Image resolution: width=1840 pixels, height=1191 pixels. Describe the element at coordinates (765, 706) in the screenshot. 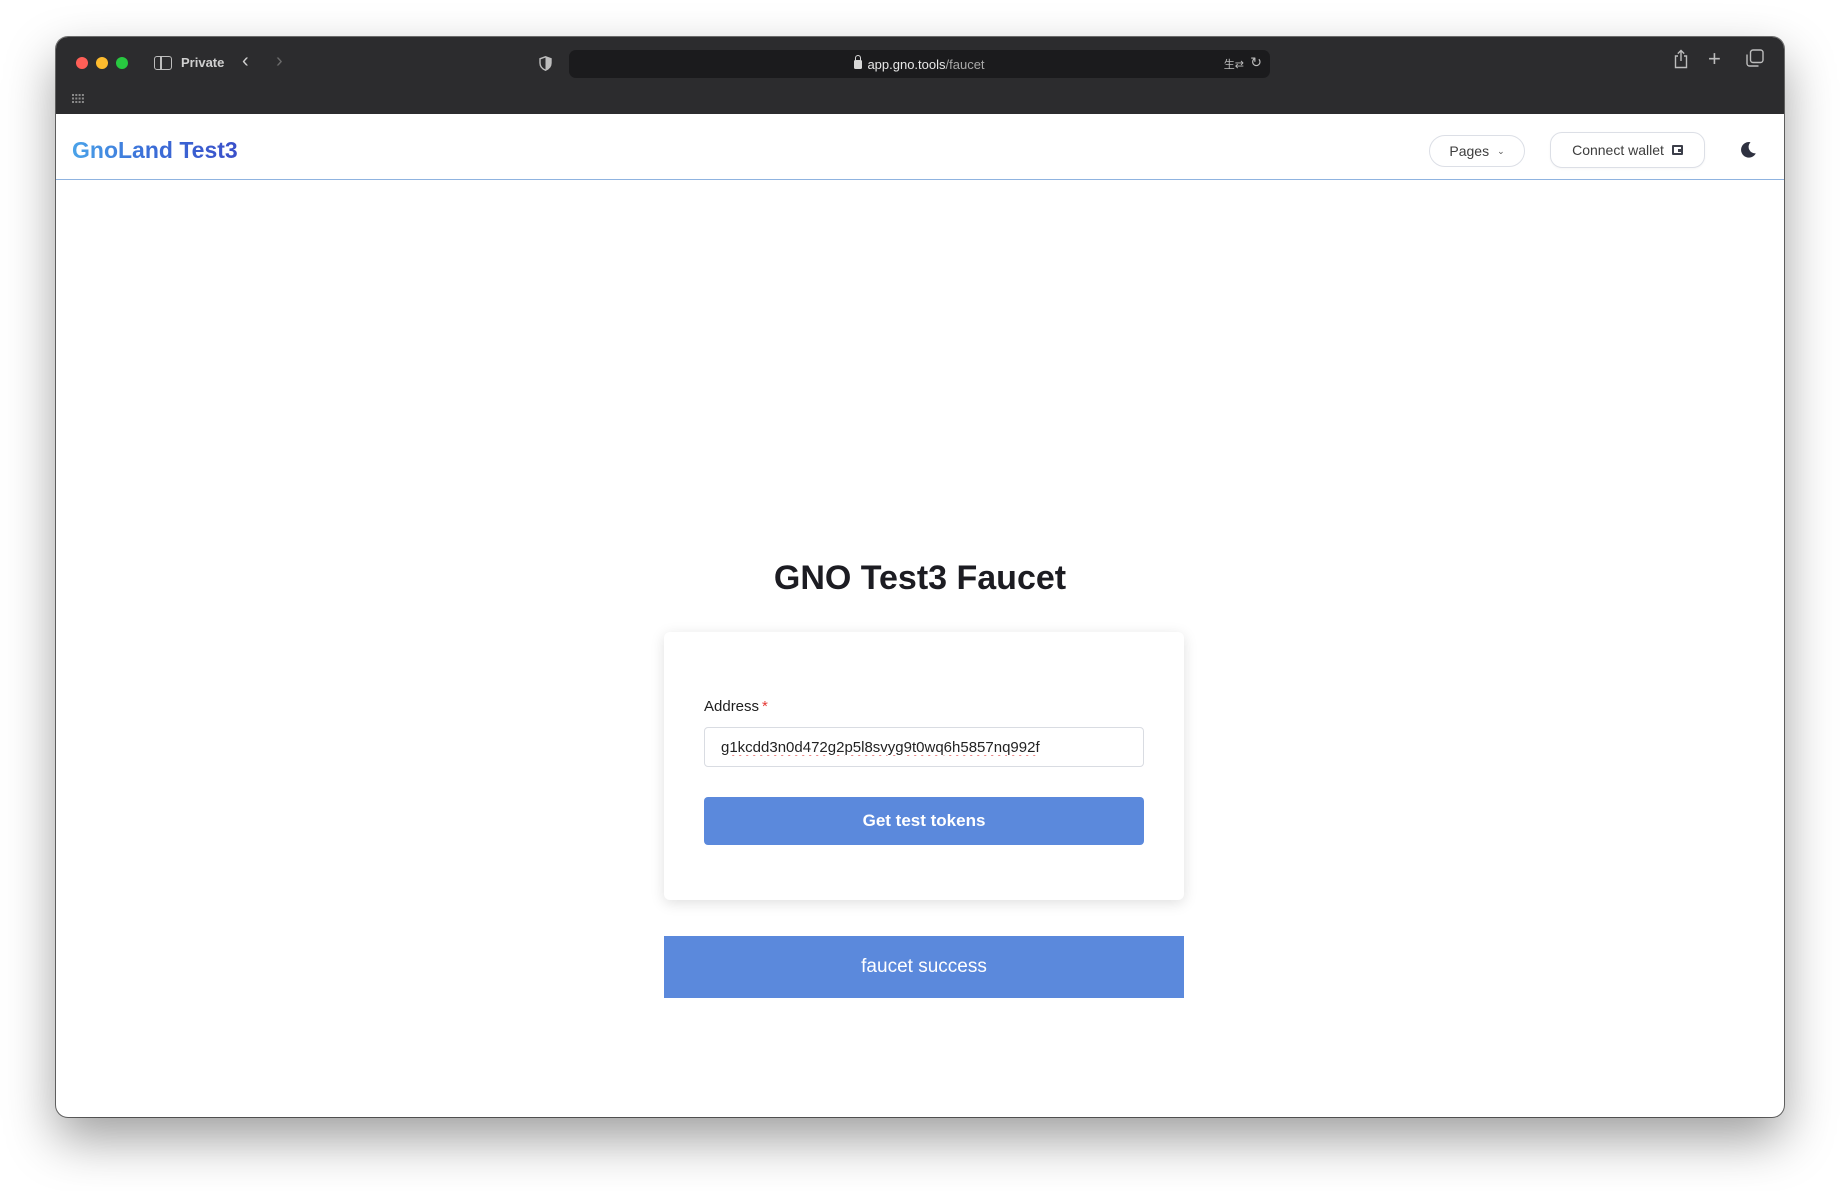

I see `required-mark: *` at that location.